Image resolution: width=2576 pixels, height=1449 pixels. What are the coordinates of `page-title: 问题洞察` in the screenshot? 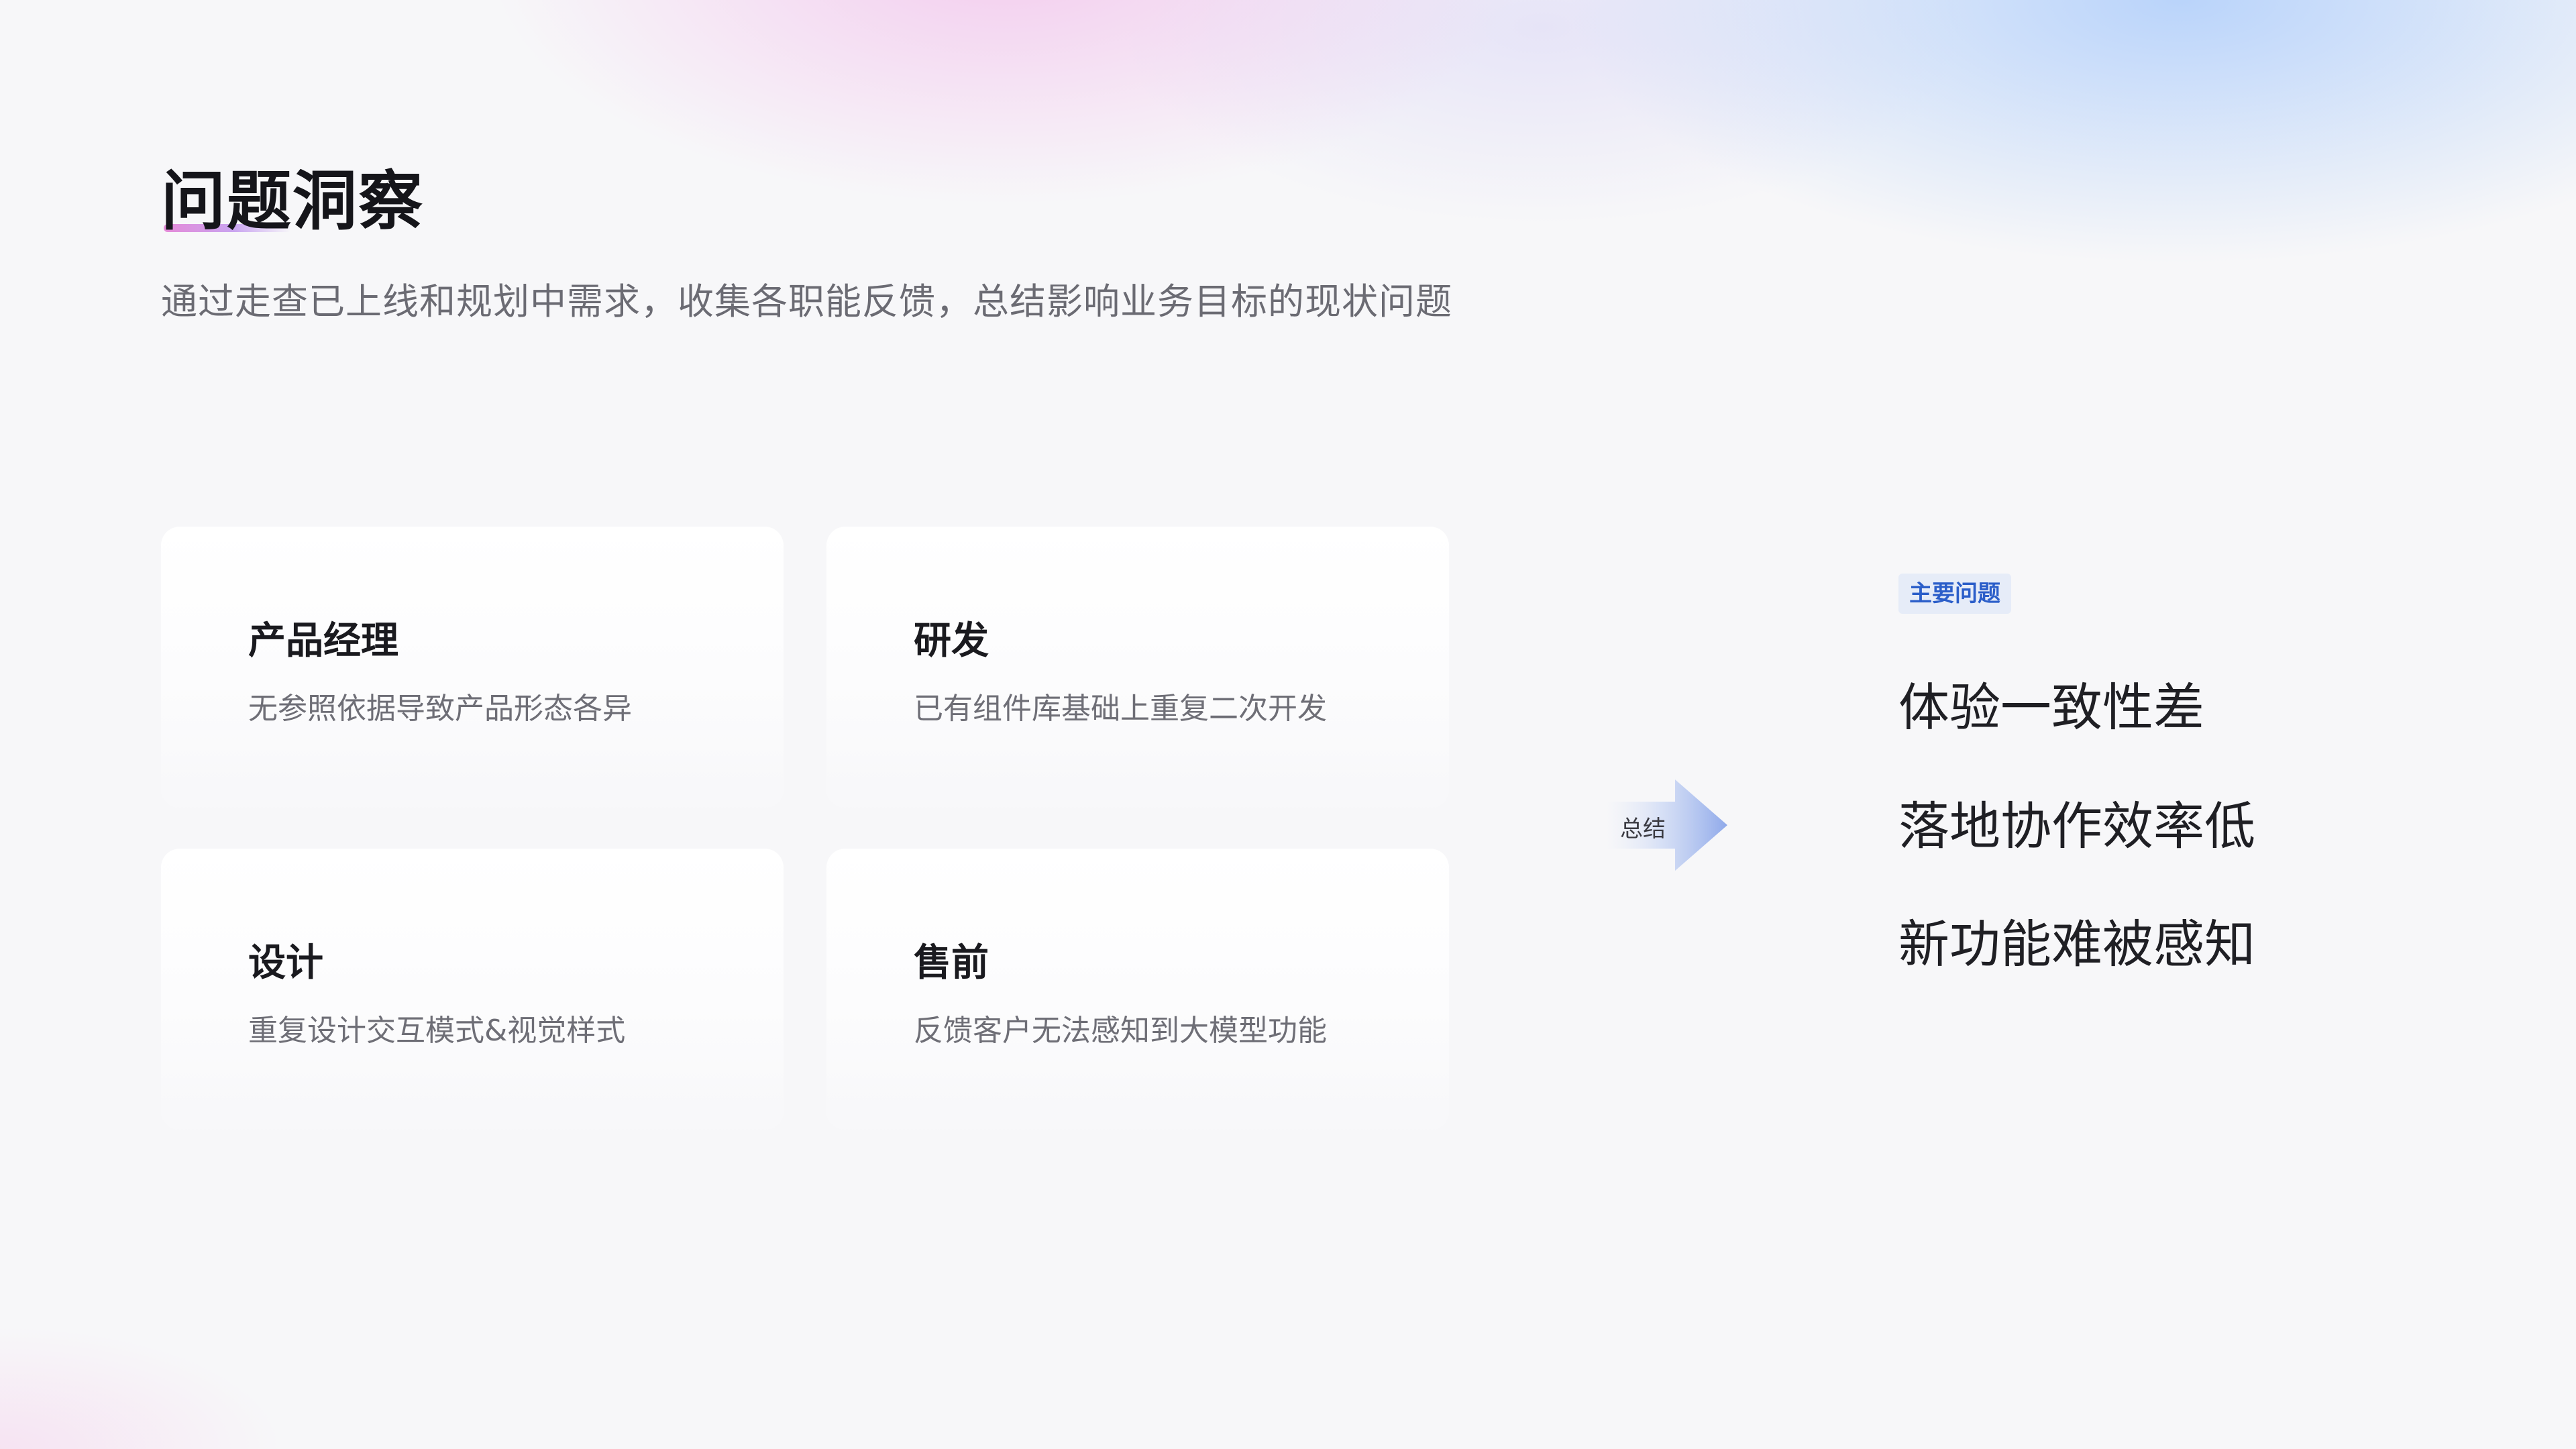 It's located at (292, 201).